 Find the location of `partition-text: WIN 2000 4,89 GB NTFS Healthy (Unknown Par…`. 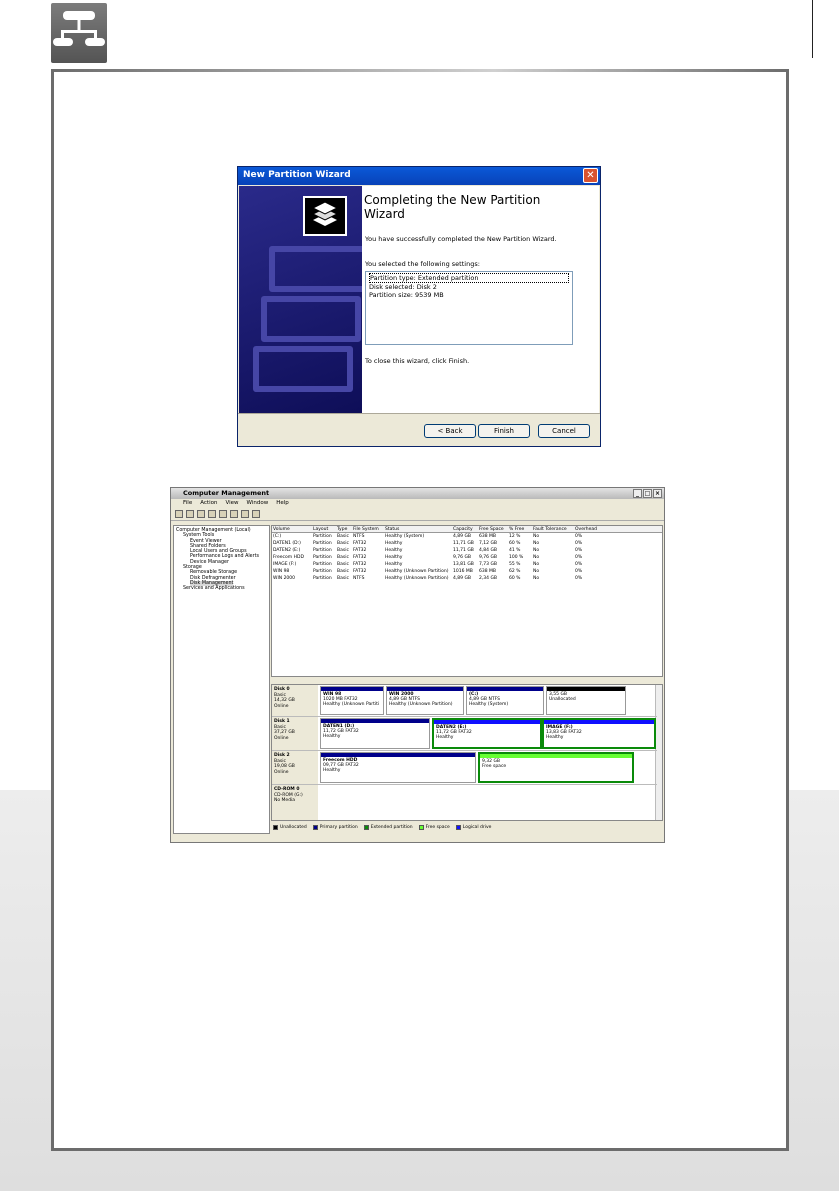

partition-text: WIN 2000 4,89 GB NTFS Healthy (Unknown Par… is located at coordinates (425, 699).